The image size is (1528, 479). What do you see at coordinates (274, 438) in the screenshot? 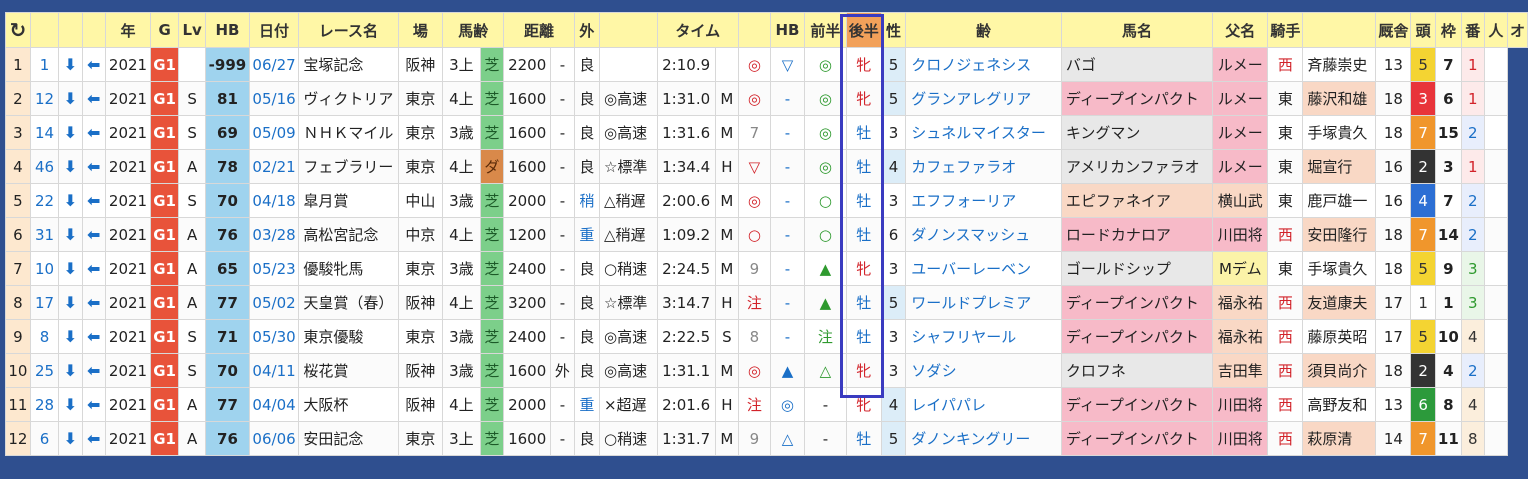
I see `date-link: 06/06` at bounding box center [274, 438].